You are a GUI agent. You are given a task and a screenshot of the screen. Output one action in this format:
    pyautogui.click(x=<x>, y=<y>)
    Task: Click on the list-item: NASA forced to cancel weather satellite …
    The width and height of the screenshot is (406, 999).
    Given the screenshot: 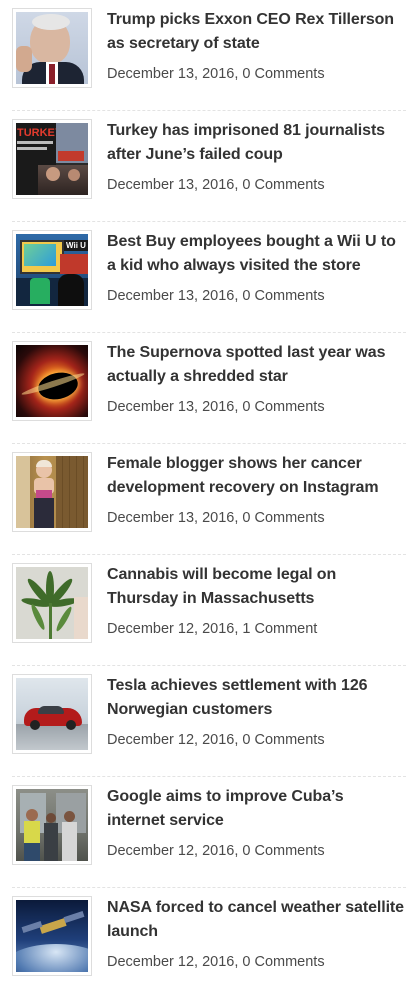 What is the action you would take?
    pyautogui.click(x=203, y=943)
    